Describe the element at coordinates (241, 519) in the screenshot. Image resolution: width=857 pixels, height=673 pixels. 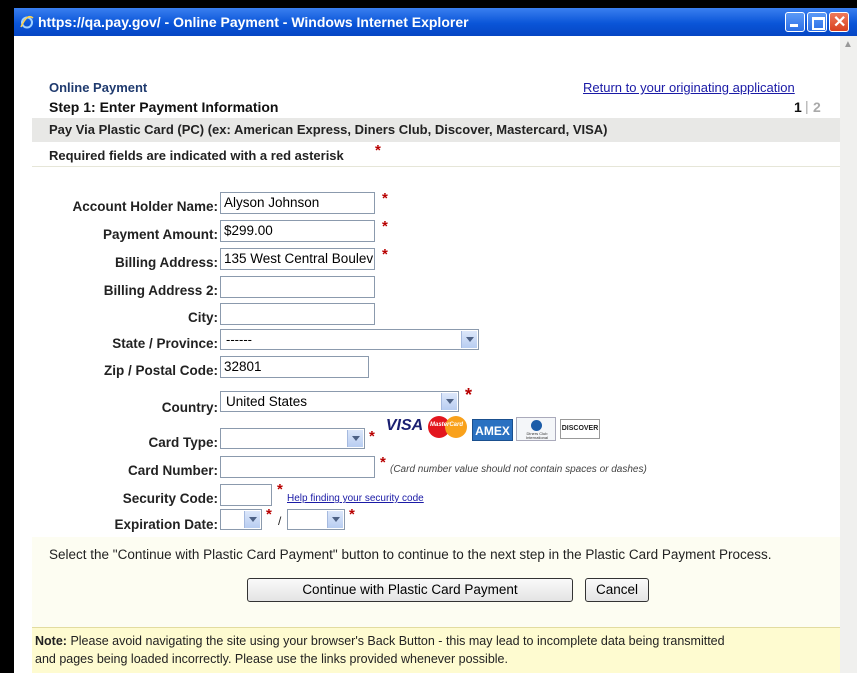
I see `expiration-month-select` at that location.